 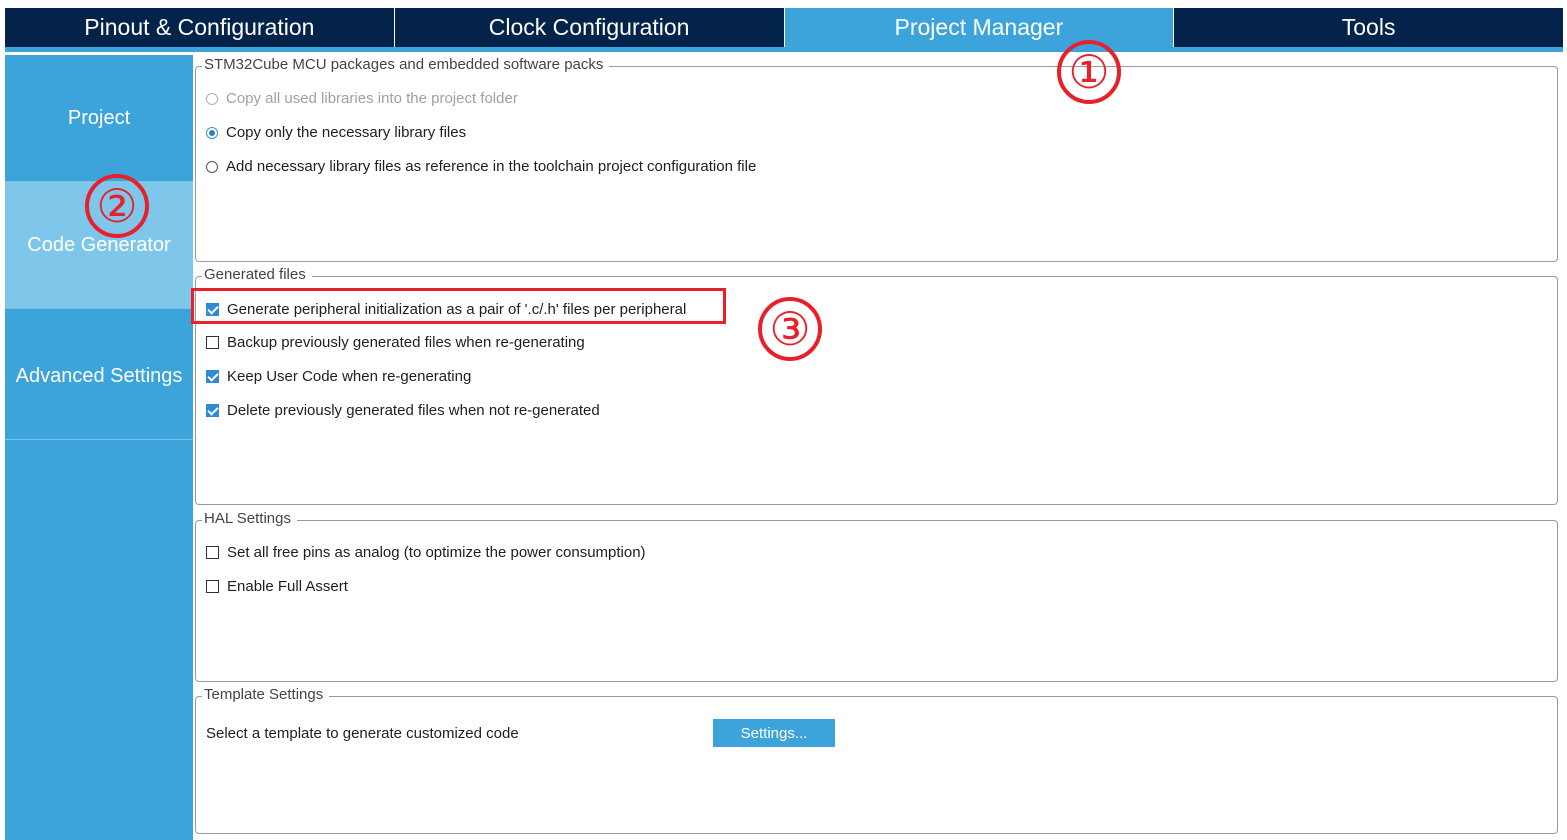 I want to click on sidebar: Project Code Generator Advanced Settings, so click(x=99, y=447).